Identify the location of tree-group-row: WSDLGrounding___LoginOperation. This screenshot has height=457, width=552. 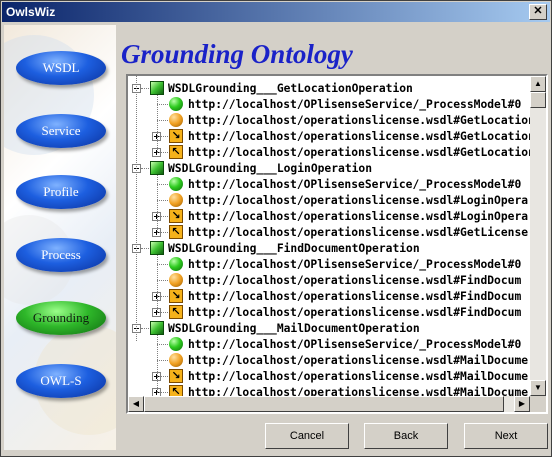
(329, 169).